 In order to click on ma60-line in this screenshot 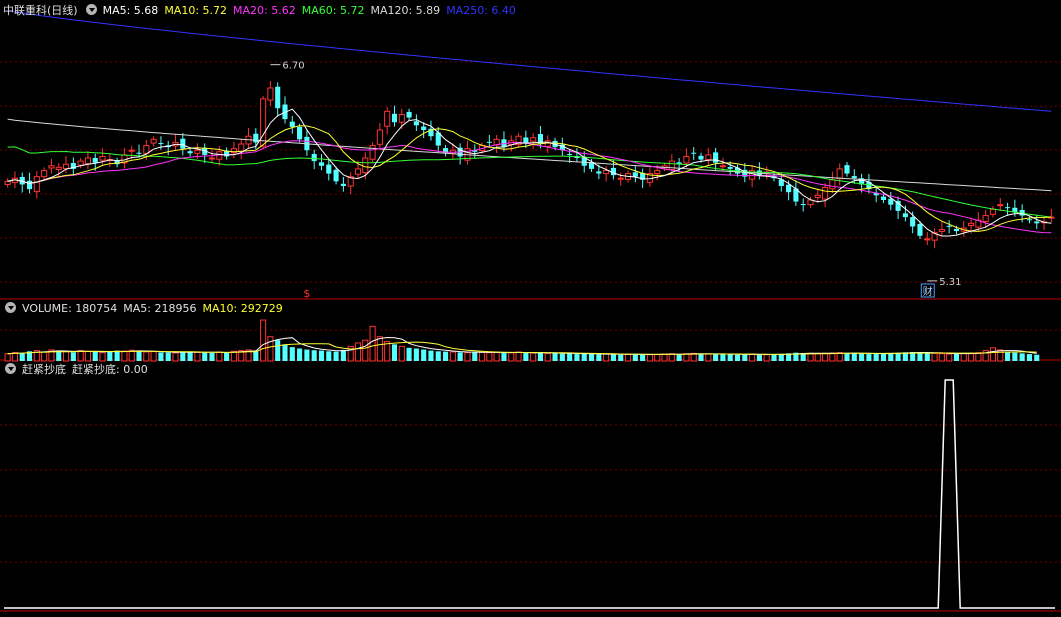, I will do `click(529, 182)`.